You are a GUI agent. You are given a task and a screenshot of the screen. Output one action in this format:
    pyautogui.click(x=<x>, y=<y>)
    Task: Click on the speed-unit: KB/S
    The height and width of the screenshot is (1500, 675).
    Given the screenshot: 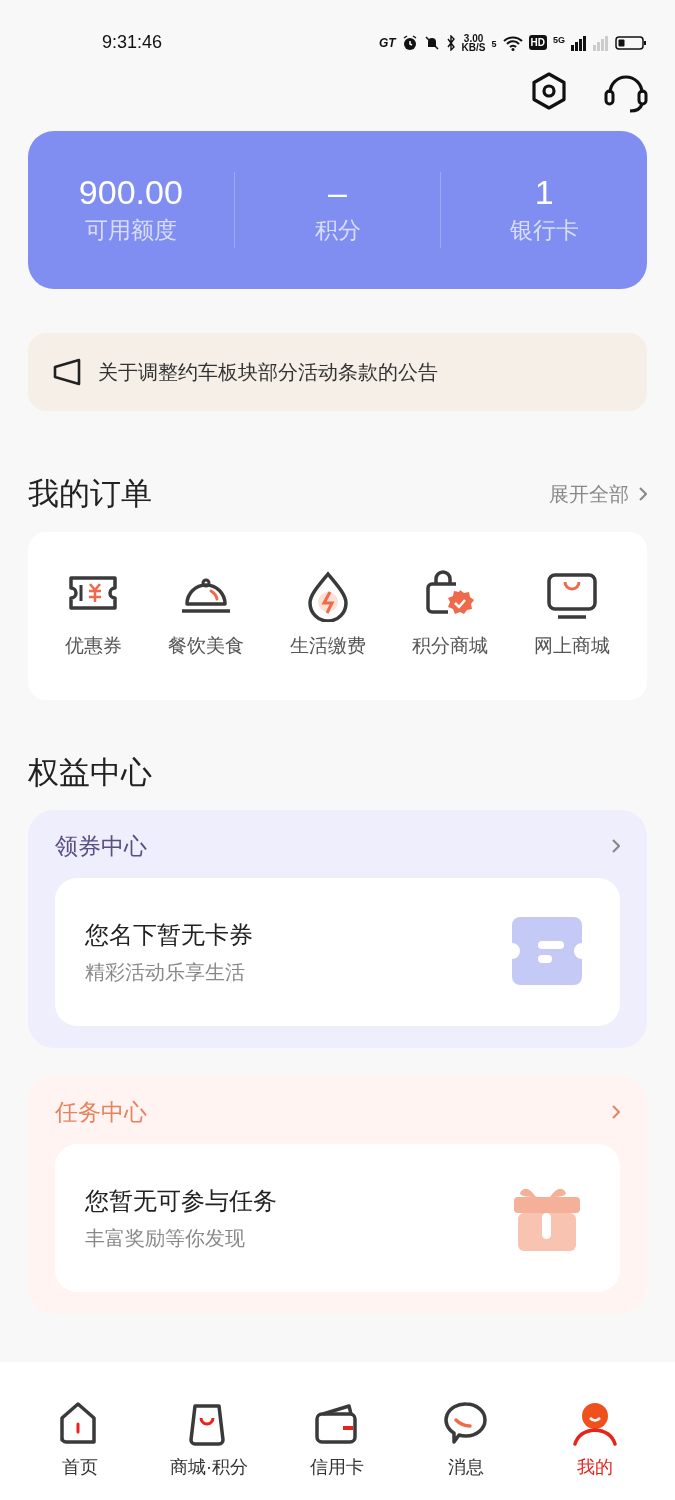 What is the action you would take?
    pyautogui.click(x=473, y=47)
    